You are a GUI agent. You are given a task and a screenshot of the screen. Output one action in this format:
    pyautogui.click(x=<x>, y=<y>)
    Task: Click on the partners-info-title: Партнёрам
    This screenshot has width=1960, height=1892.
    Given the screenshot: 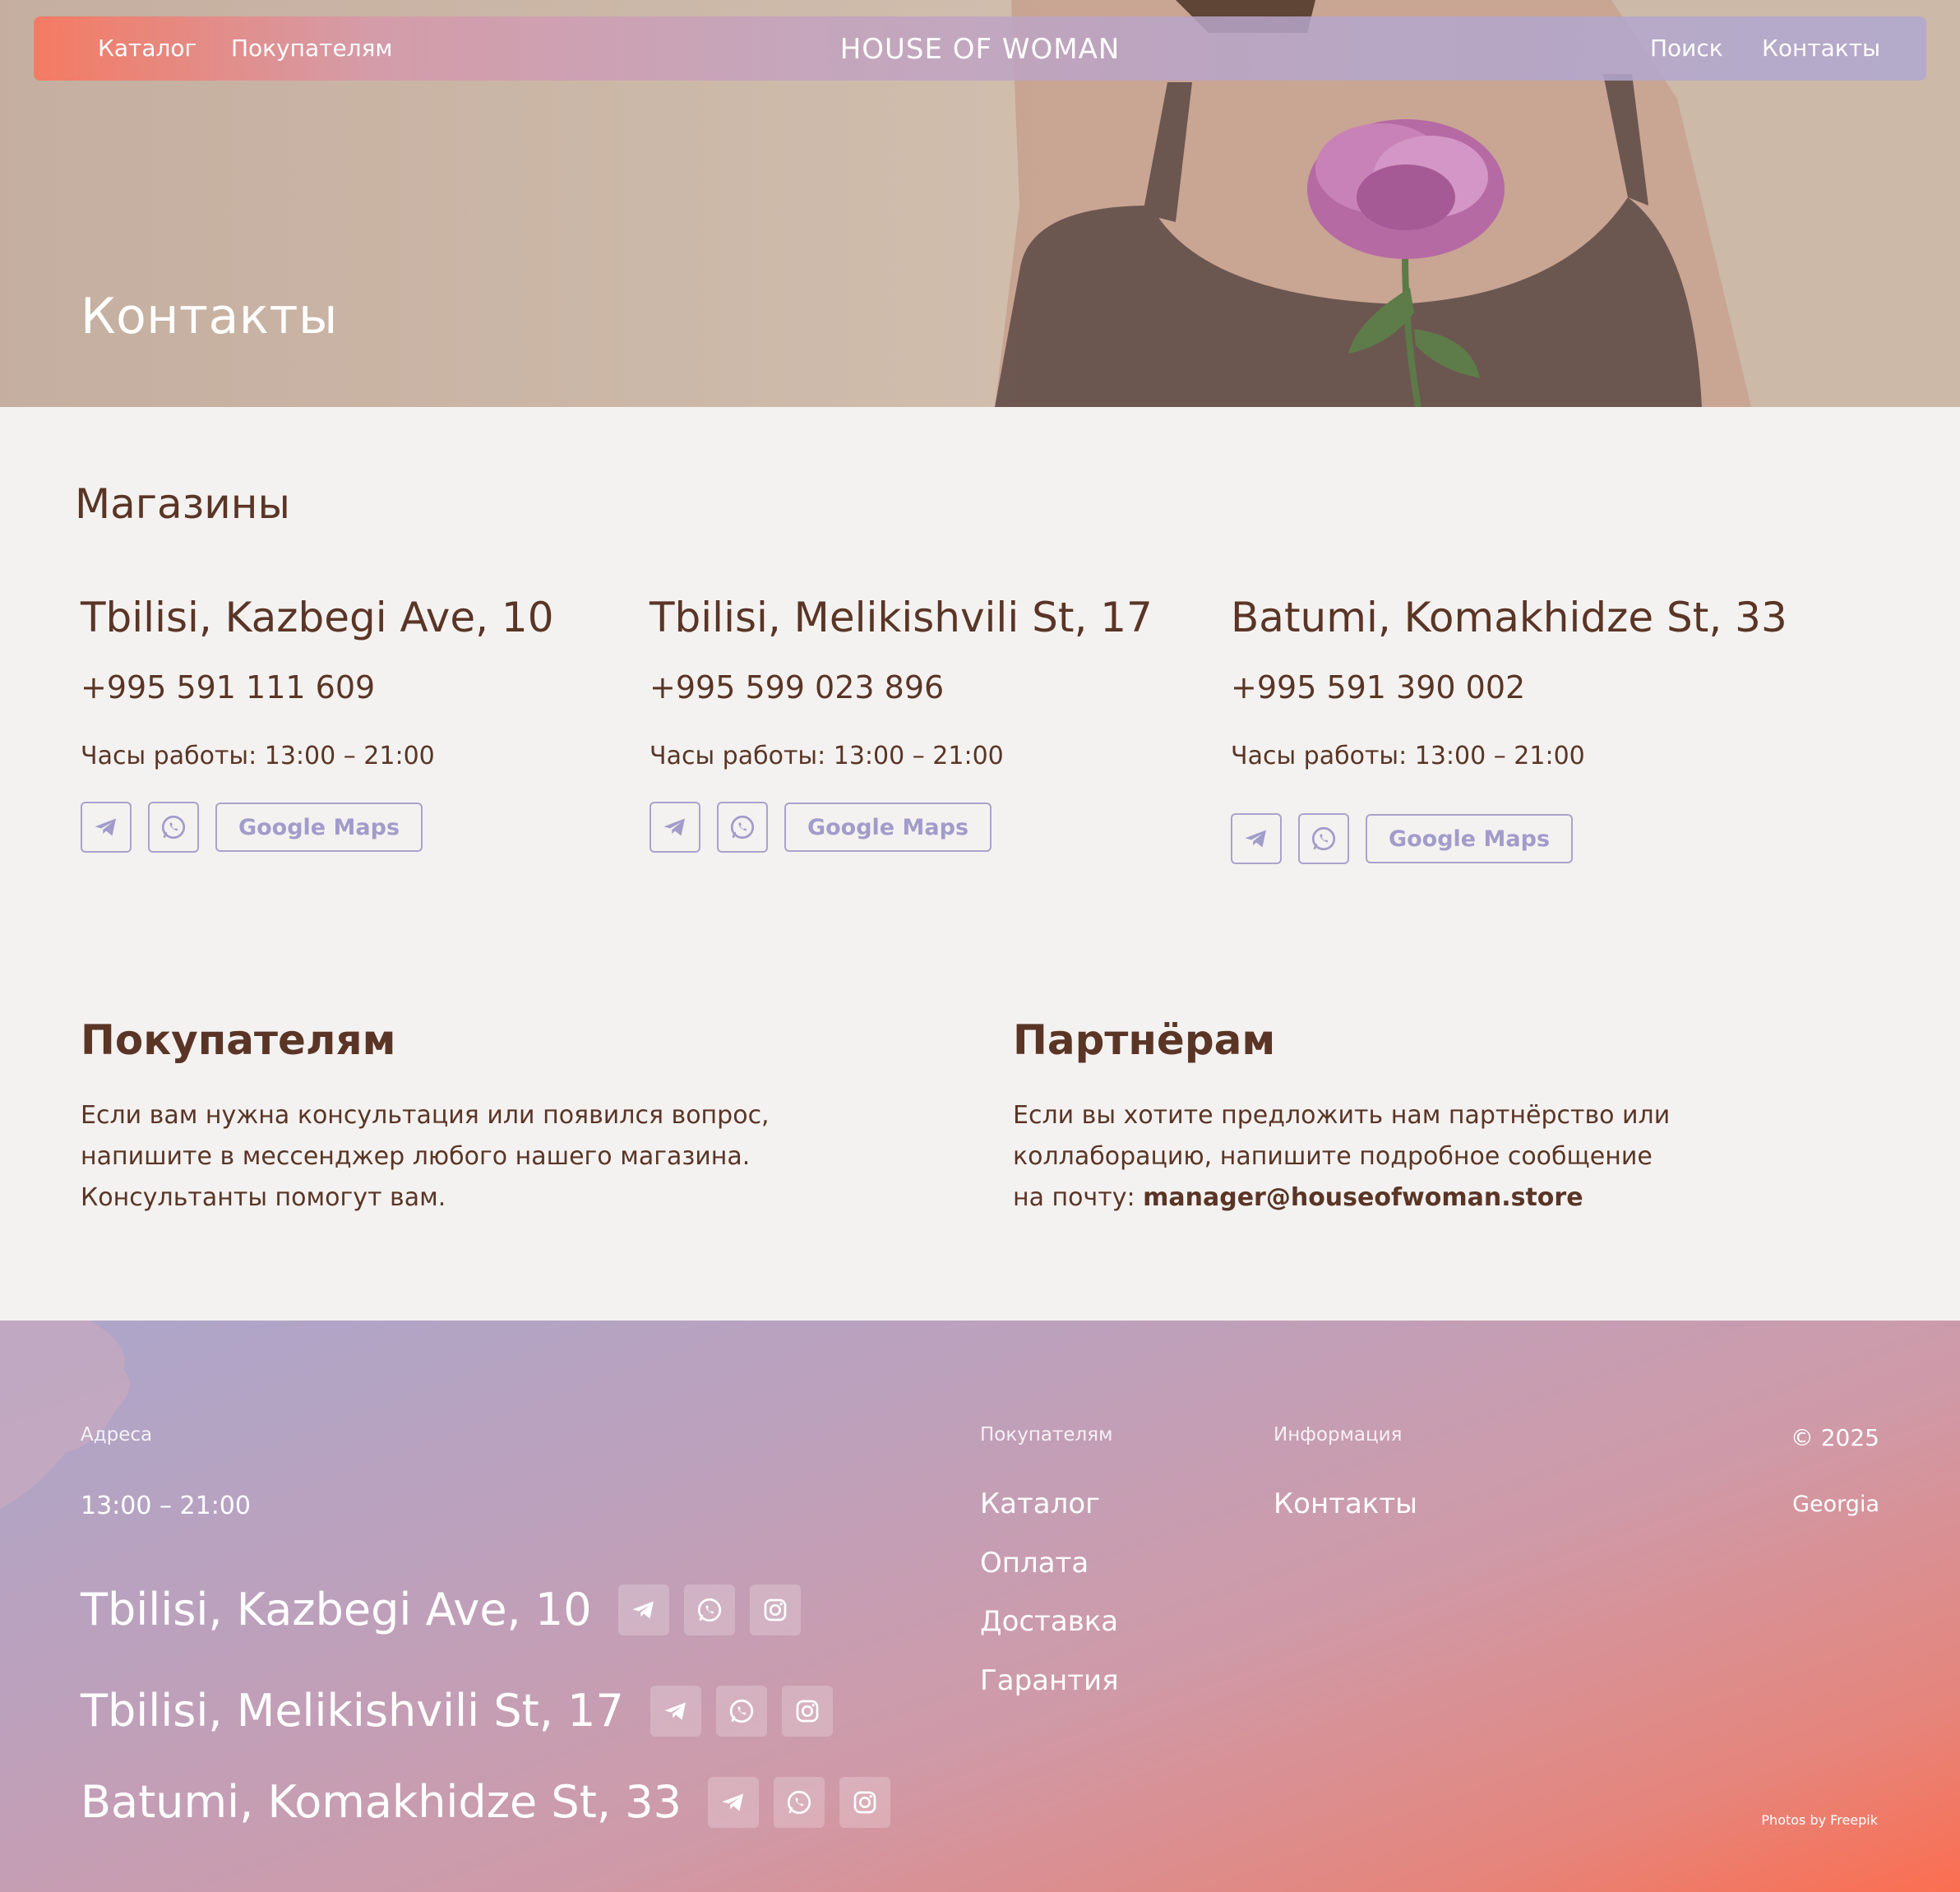 What is the action you would take?
    pyautogui.click(x=1144, y=1040)
    